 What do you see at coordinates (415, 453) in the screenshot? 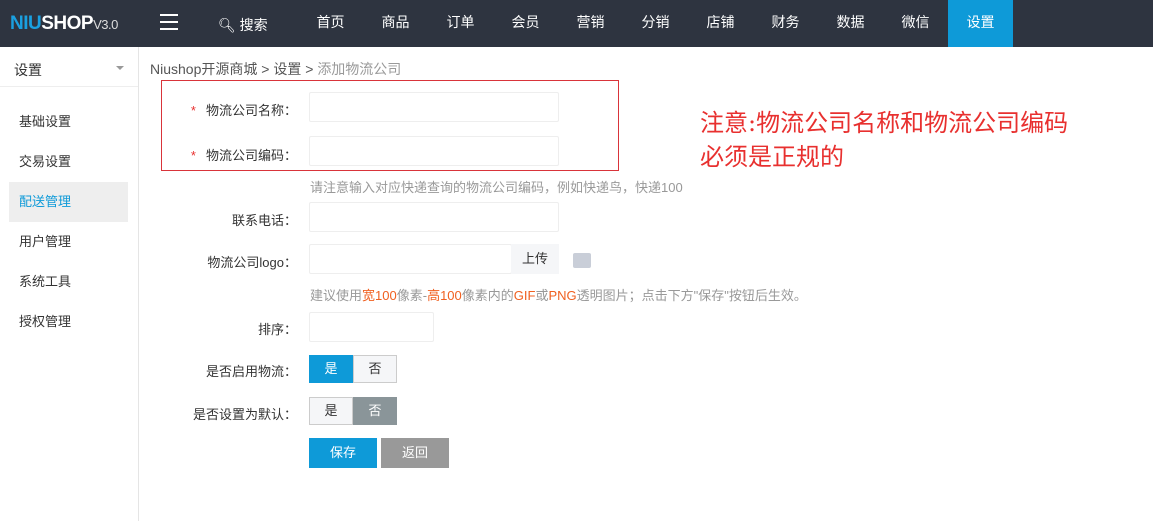
I see `back-button: 返回` at bounding box center [415, 453].